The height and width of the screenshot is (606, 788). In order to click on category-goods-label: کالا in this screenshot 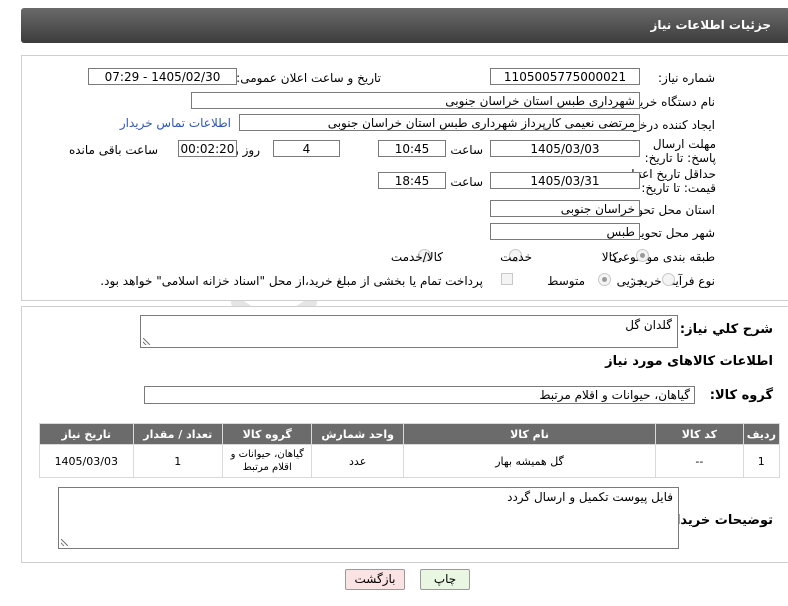, I will do `click(609, 257)`.